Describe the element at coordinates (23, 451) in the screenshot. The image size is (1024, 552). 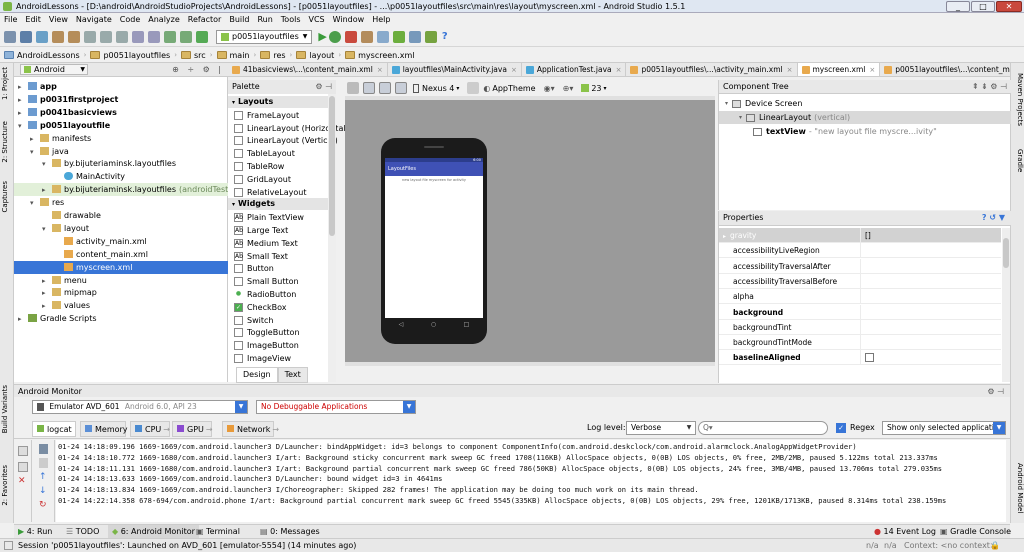
I see `screenshot-icon` at that location.